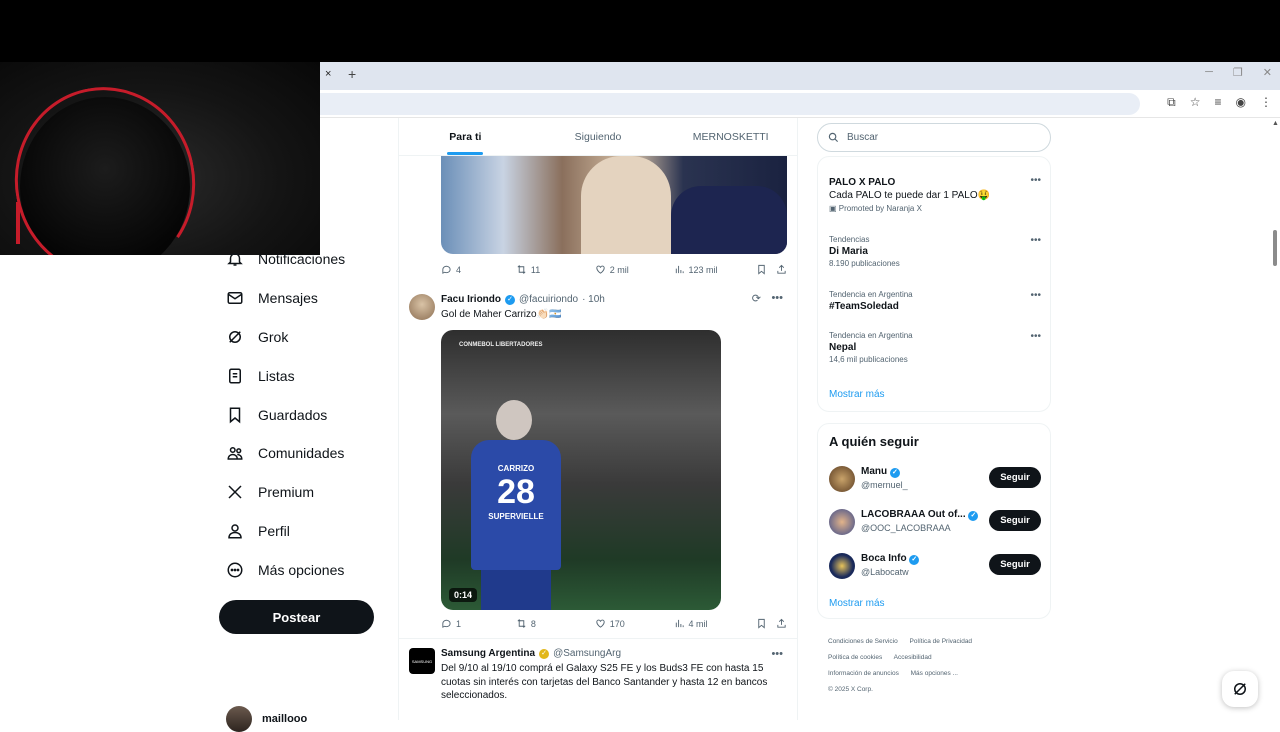 This screenshot has width=1280, height=732. What do you see at coordinates (303, 453) in the screenshot?
I see `nav-item-communities: Comunidades` at bounding box center [303, 453].